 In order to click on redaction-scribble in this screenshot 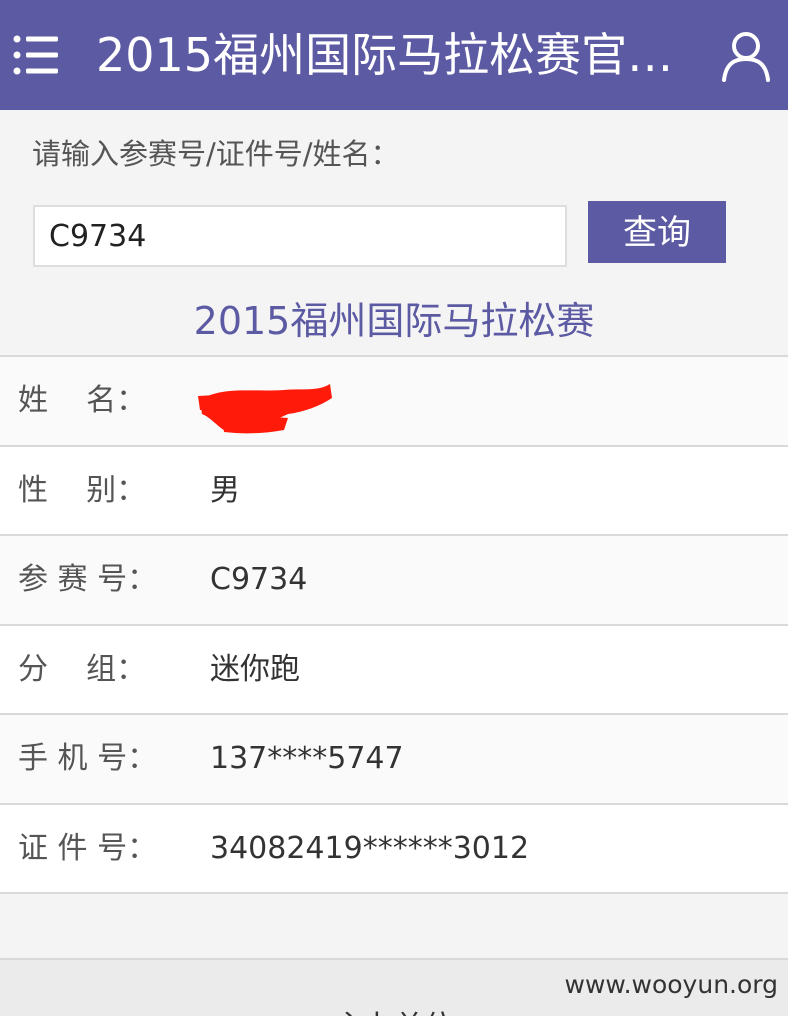, I will do `click(265, 409)`.